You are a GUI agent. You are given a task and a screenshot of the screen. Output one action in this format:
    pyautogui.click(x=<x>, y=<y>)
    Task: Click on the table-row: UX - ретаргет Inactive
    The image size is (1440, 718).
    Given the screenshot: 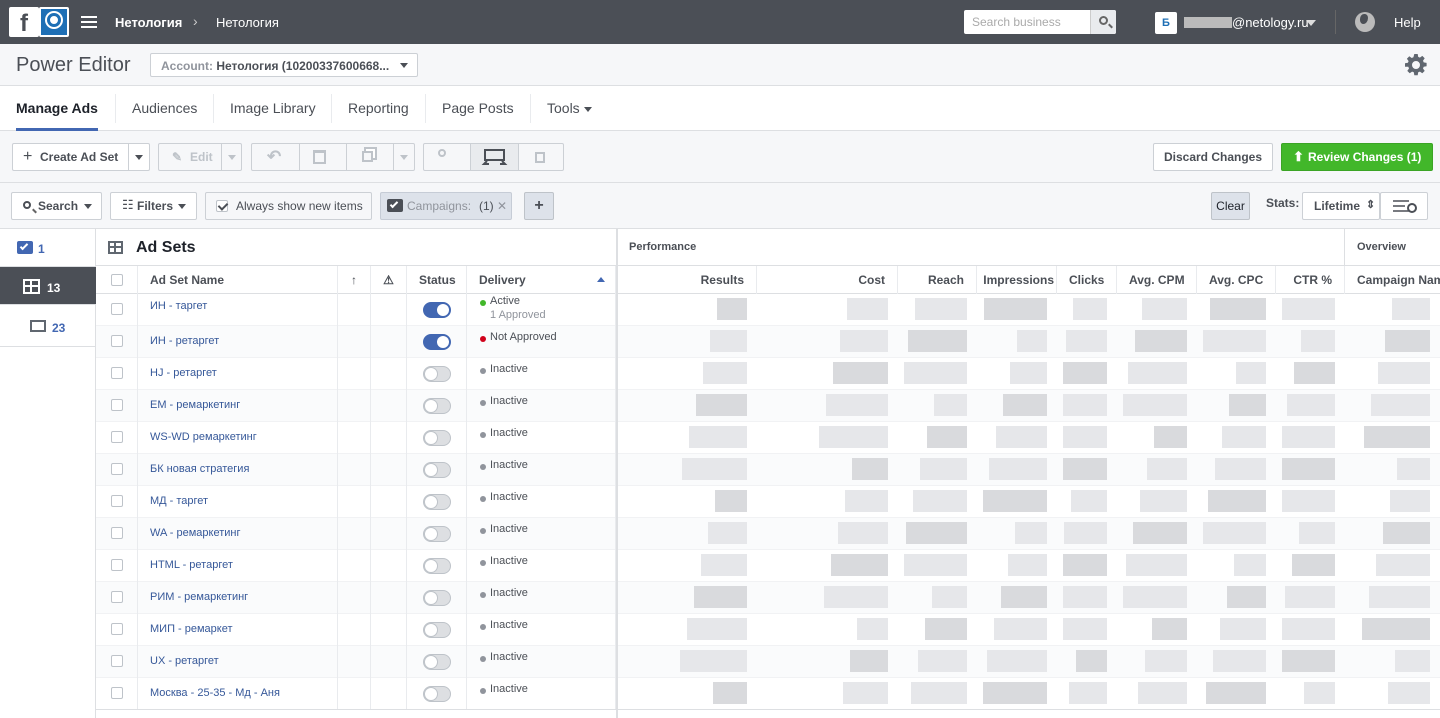 What is the action you would take?
    pyautogui.click(x=768, y=662)
    